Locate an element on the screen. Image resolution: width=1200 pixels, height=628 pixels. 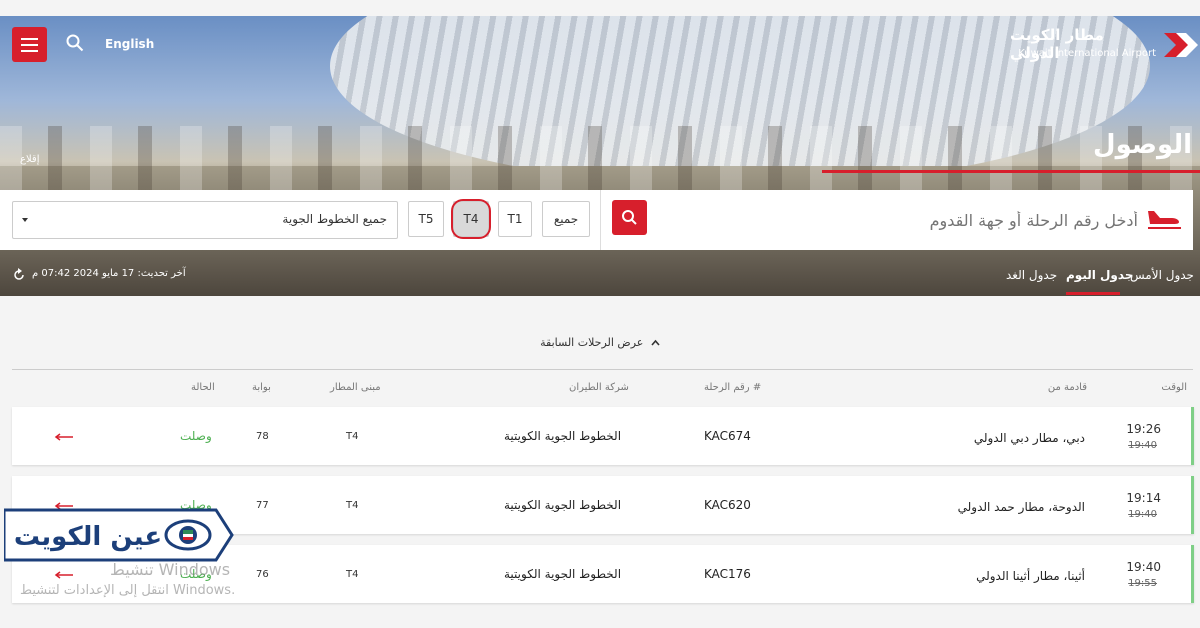
chevron-up-icon is located at coordinates (655, 342).